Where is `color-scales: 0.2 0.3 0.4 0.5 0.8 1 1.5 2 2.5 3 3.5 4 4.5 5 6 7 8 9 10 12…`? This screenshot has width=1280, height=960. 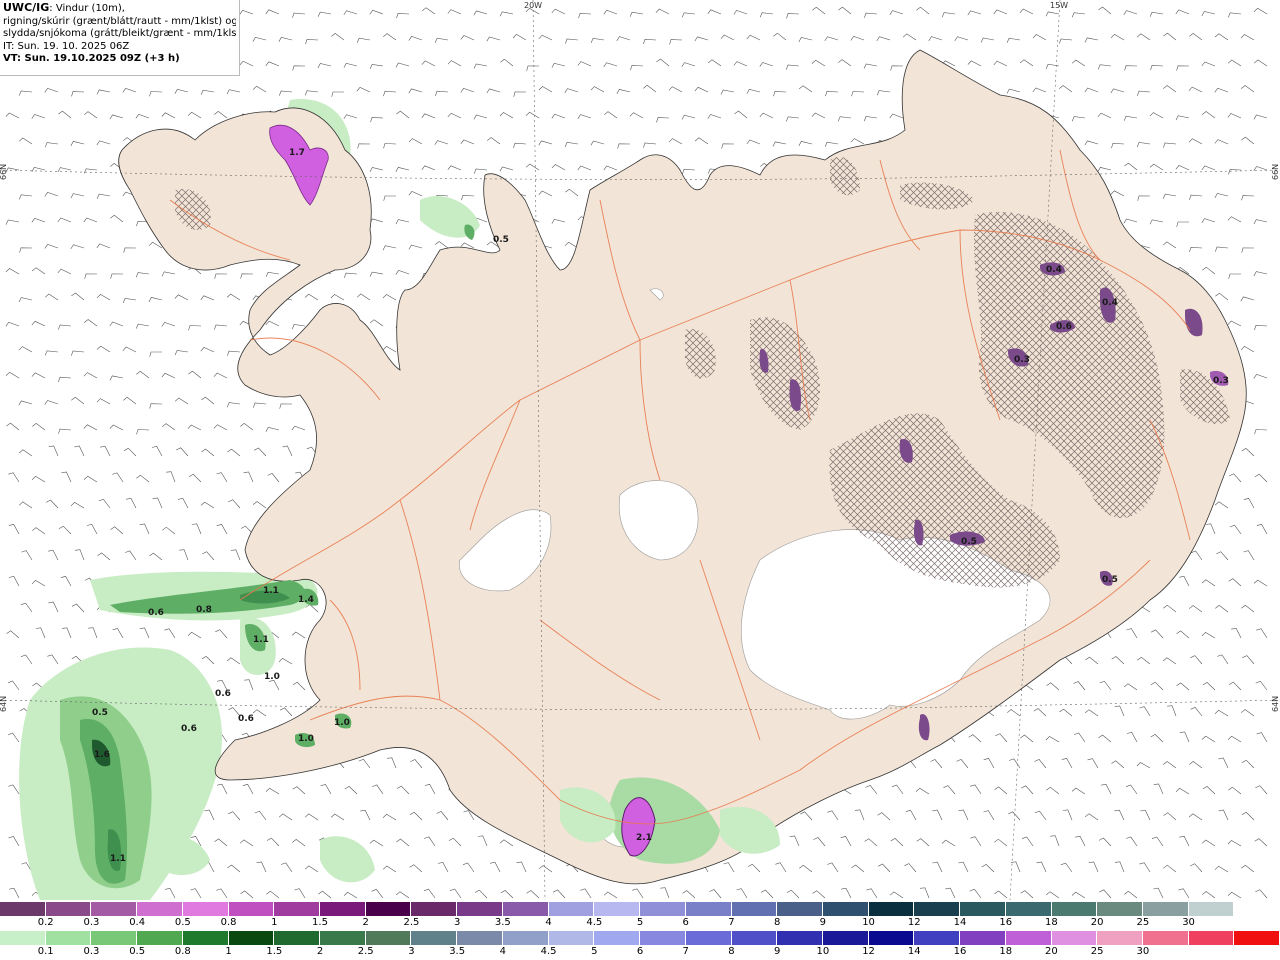 color-scales: 0.2 0.3 0.4 0.5 0.8 1 1.5 2 2.5 3 3.5 4 4.5 5 6 7 8 9 10 12… is located at coordinates (640, 931).